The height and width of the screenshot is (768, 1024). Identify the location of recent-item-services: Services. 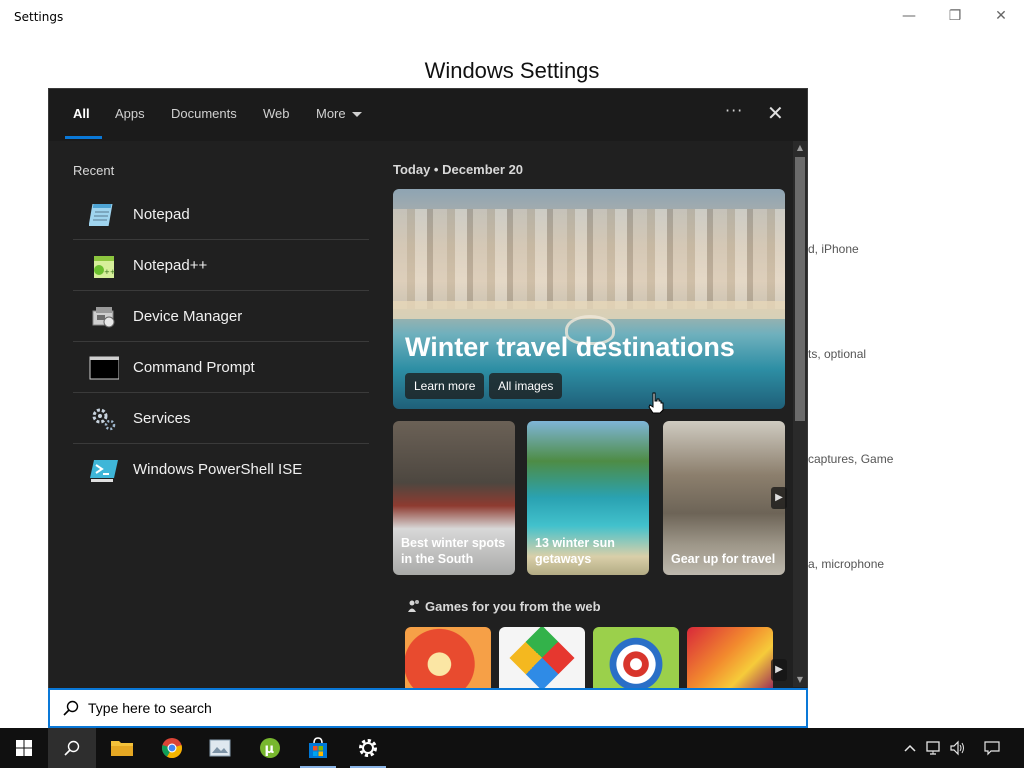
(221, 418).